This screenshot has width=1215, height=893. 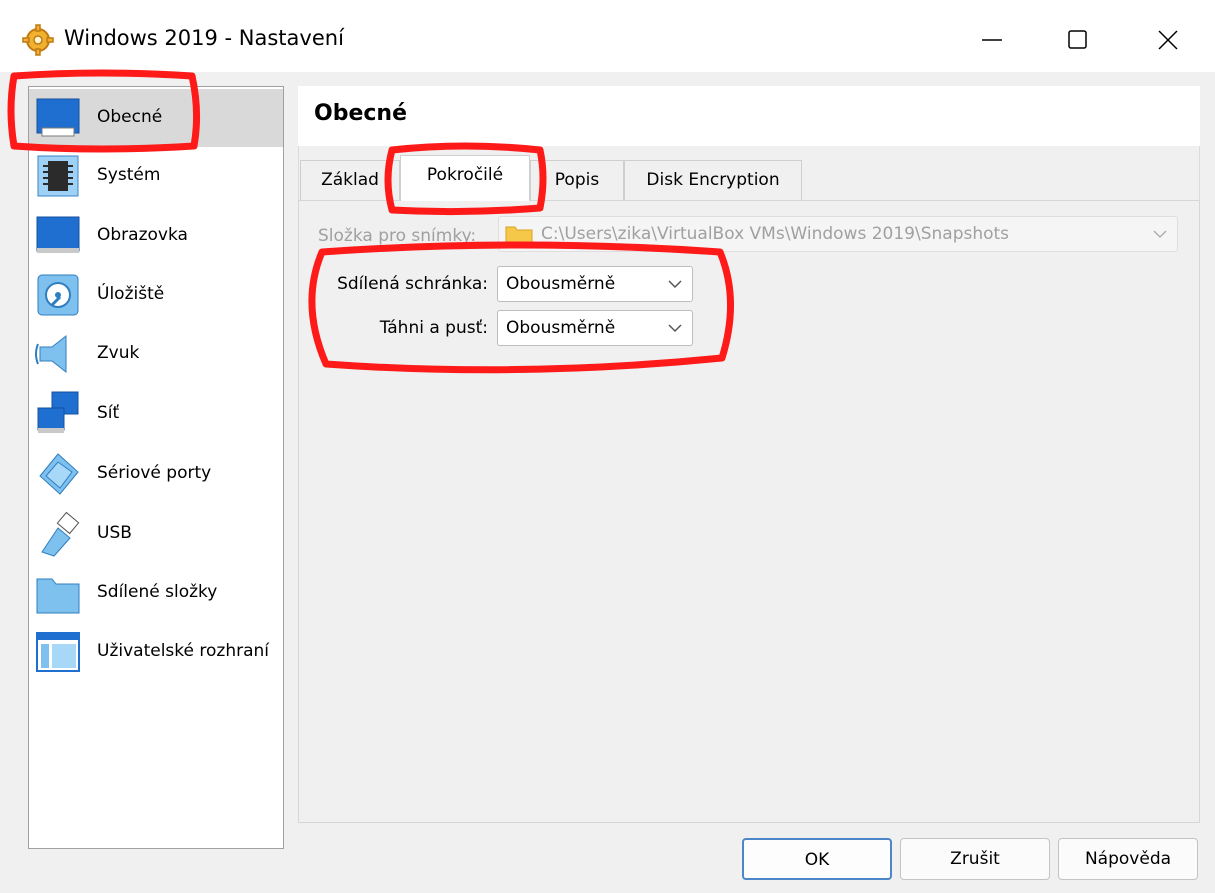 I want to click on snapshot-folder-label: Složka pro snímky:, so click(x=397, y=236).